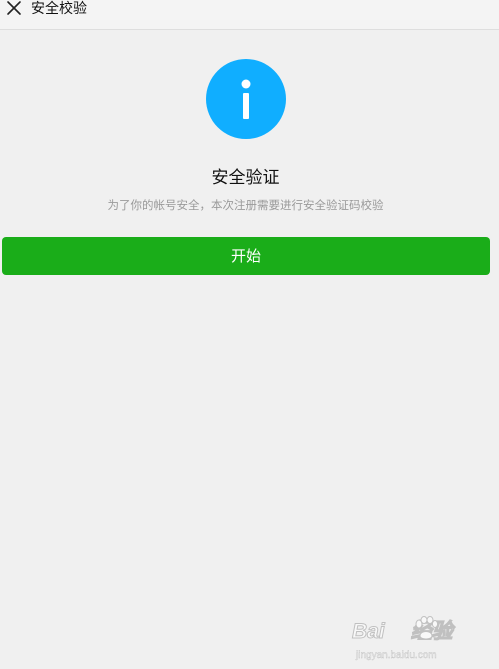  I want to click on description: 为了你的帐号安全，本次注册需要进行安全验证码校验, so click(245, 205).